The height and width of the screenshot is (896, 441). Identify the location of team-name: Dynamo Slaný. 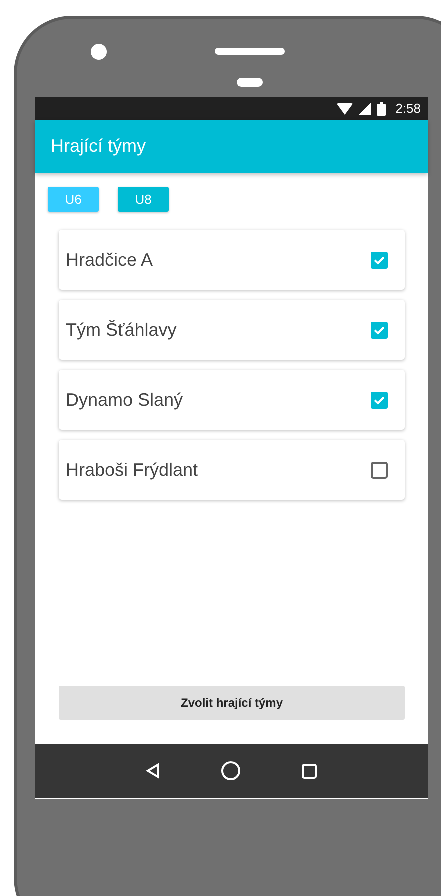
(125, 400).